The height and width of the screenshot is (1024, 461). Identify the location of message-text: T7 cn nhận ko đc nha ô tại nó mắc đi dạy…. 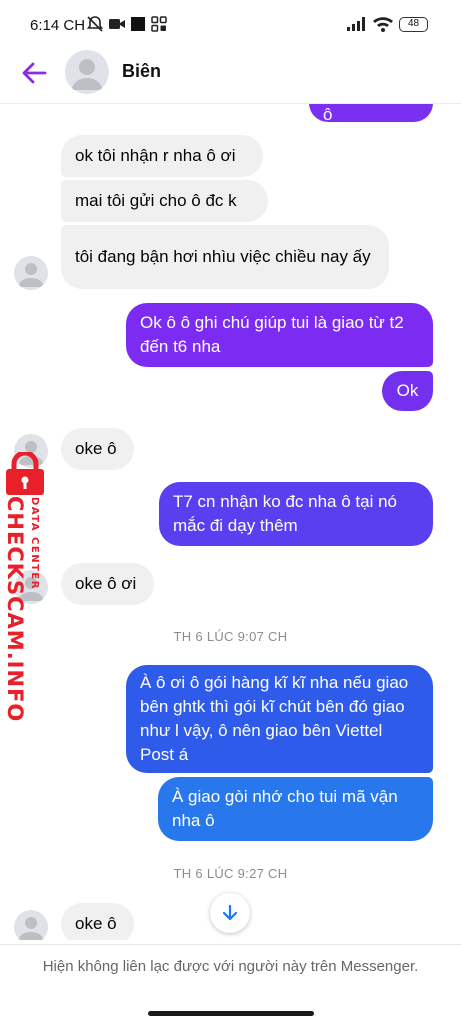
(285, 513).